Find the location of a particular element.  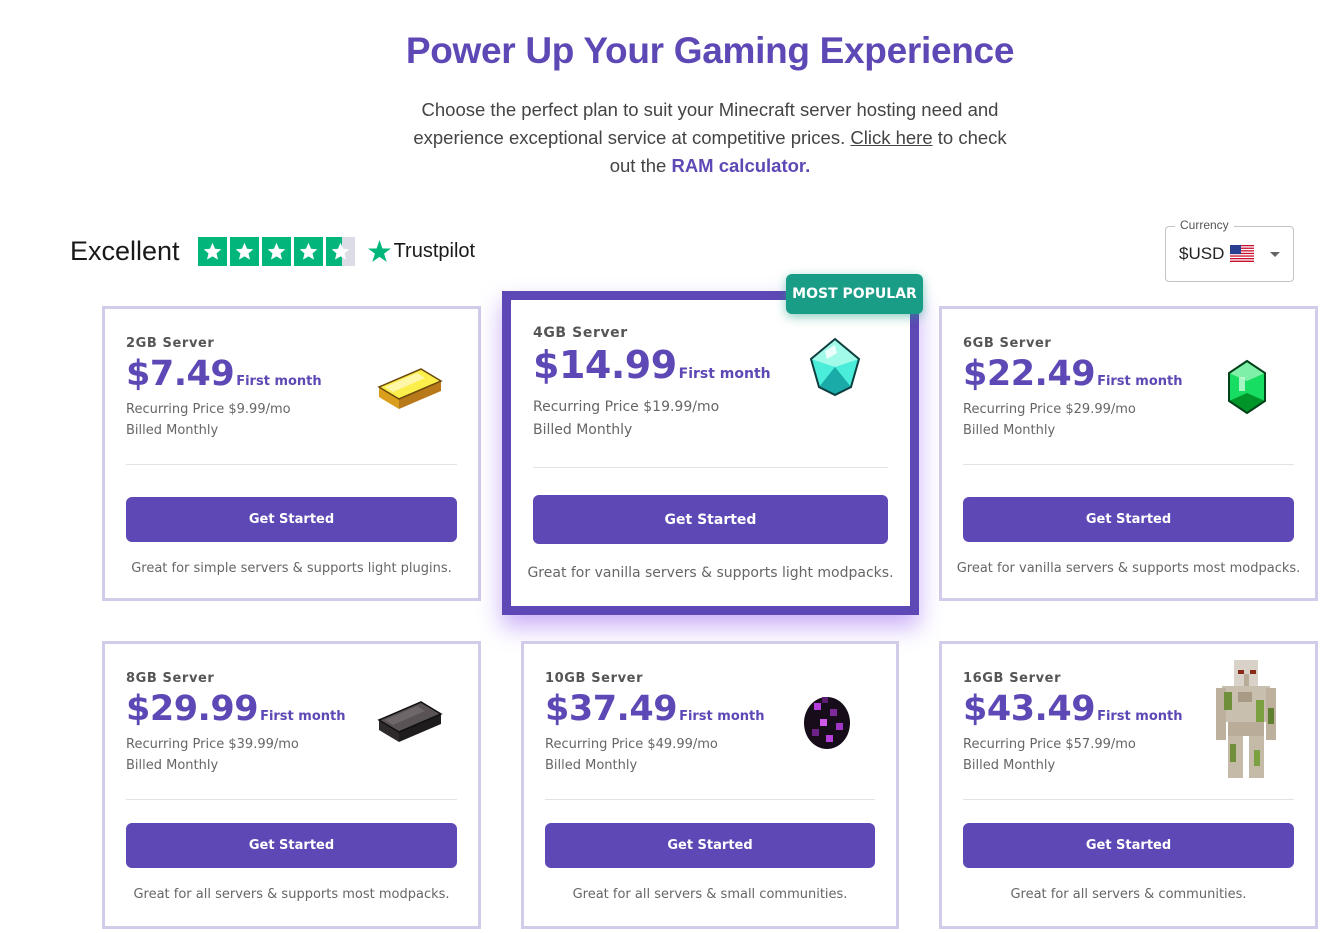

ram-calculator-link: RAM calculator. is located at coordinates (740, 165).